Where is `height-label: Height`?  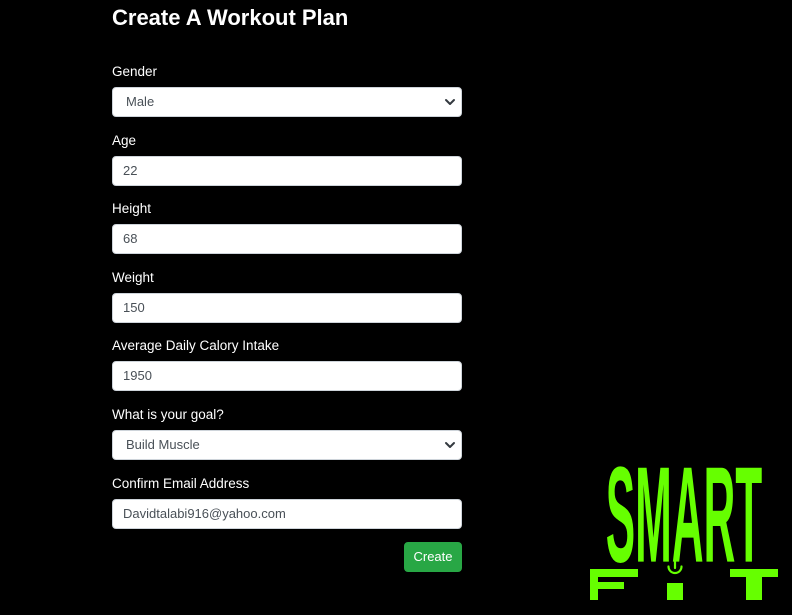 height-label: Height is located at coordinates (132, 209).